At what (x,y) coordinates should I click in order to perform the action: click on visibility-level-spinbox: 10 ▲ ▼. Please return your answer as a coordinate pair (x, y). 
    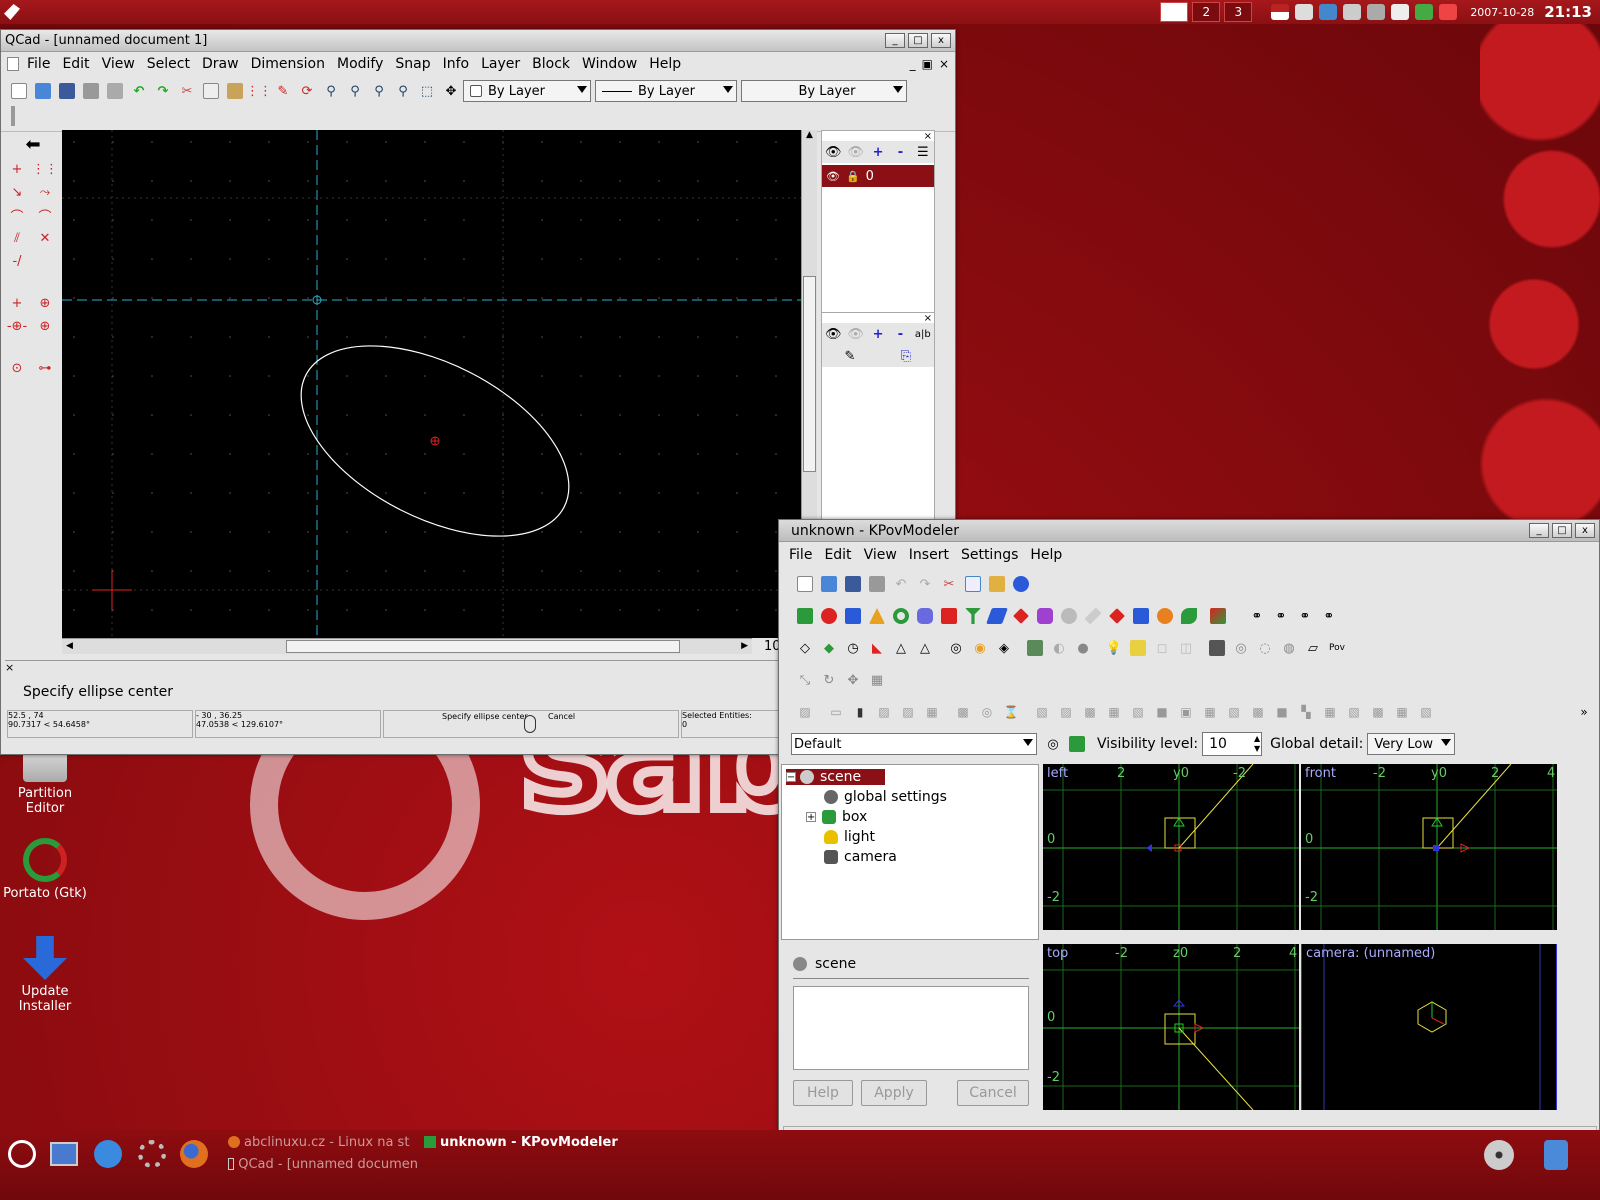
    Looking at the image, I should click on (1232, 744).